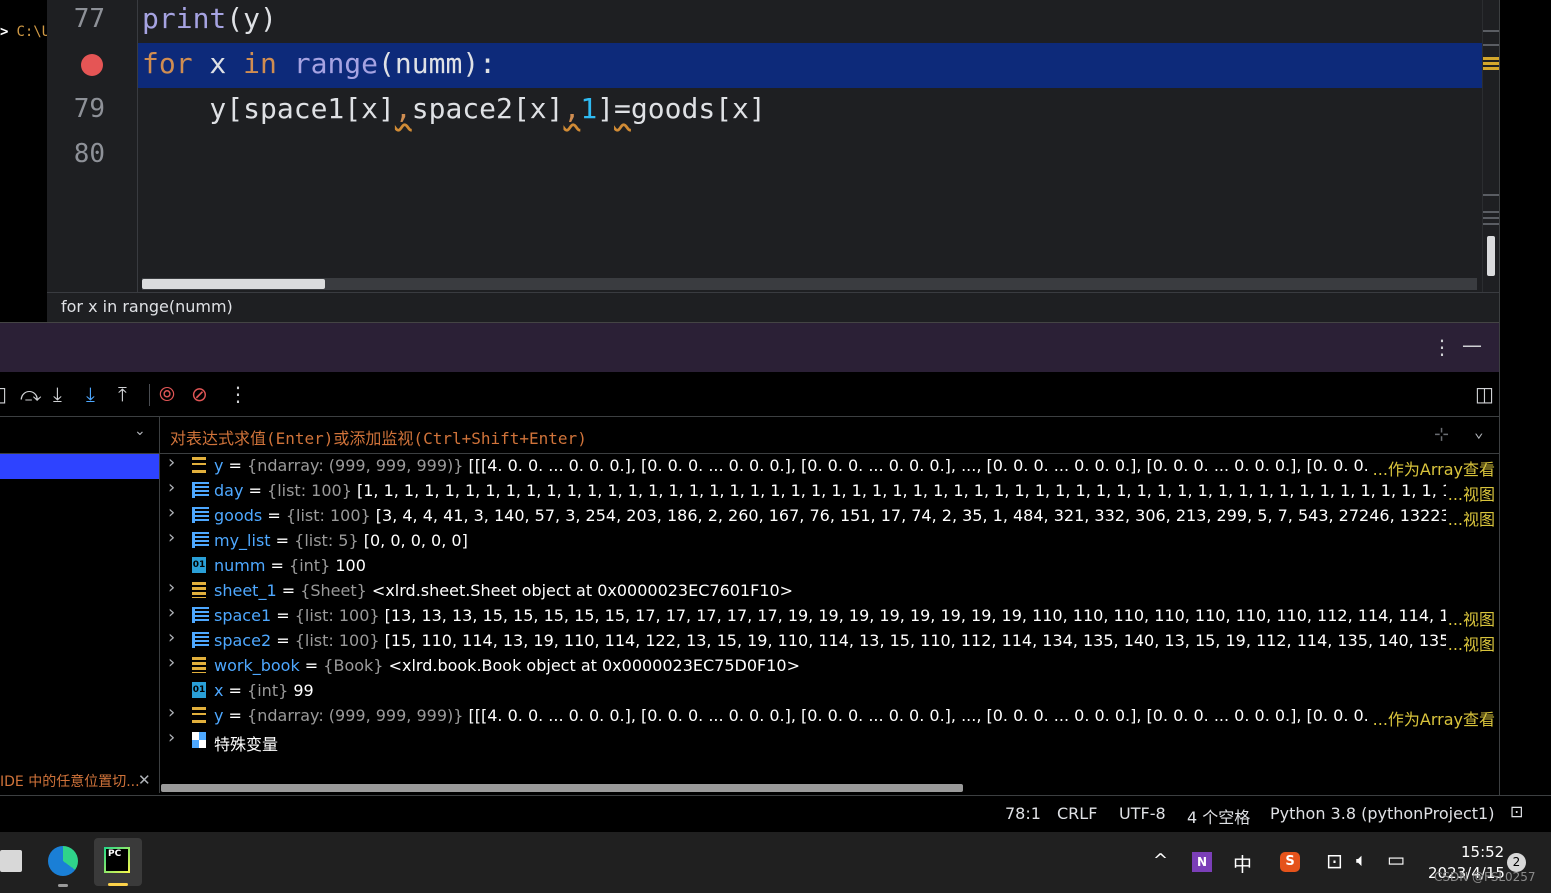  Describe the element at coordinates (829, 566) in the screenshot. I see `variable-row: 01 numm = {int} 100` at that location.